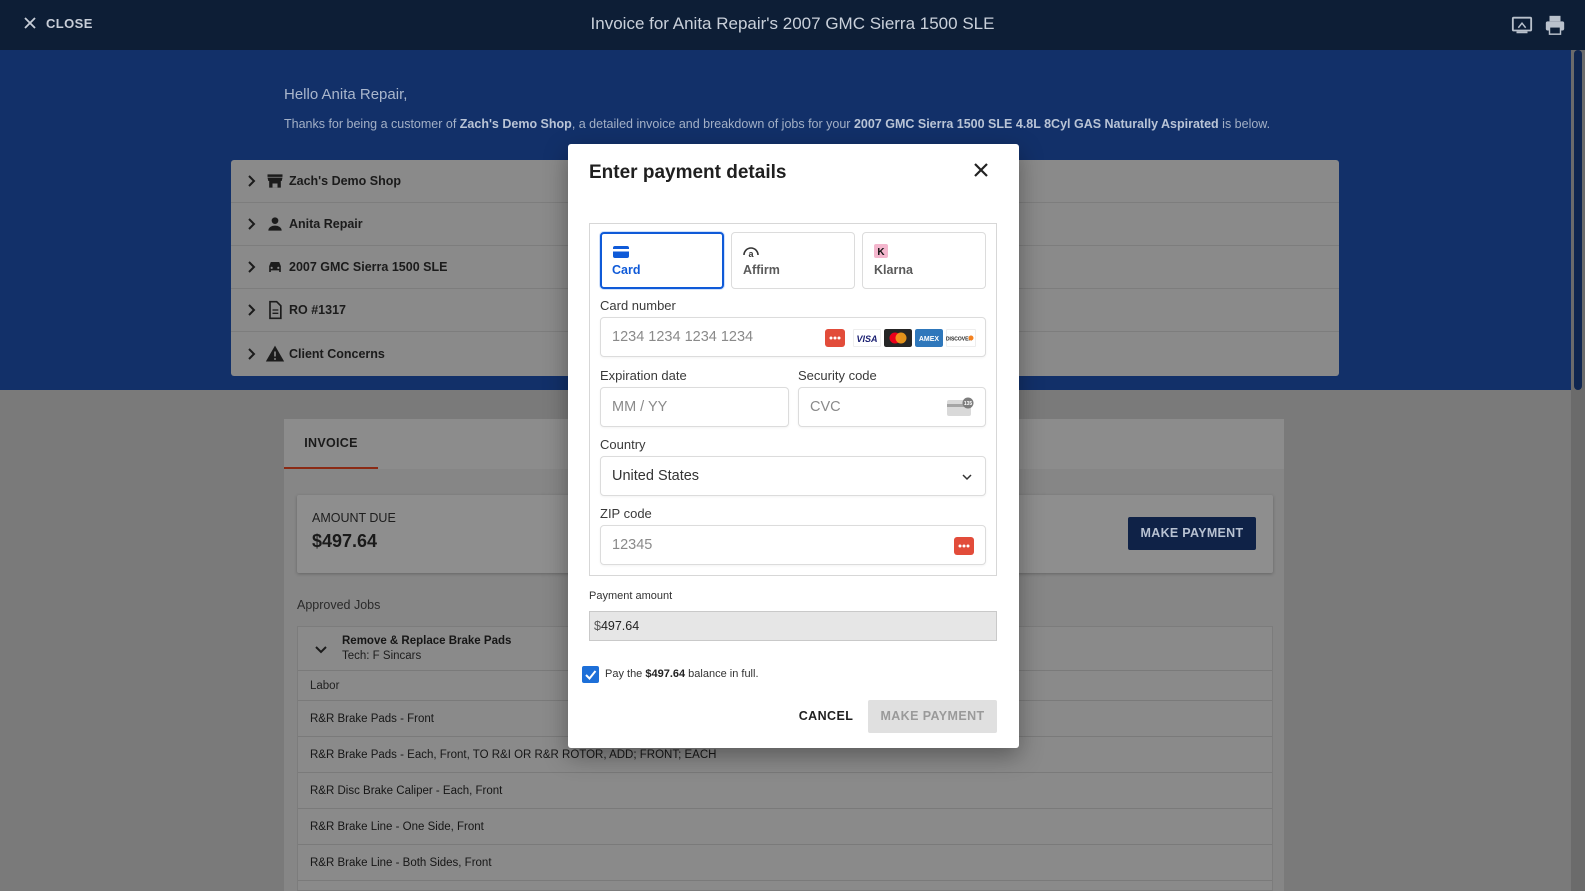 This screenshot has width=1585, height=891. What do you see at coordinates (1192, 533) in the screenshot?
I see `make-payment-button: MAKE PAYMENT` at bounding box center [1192, 533].